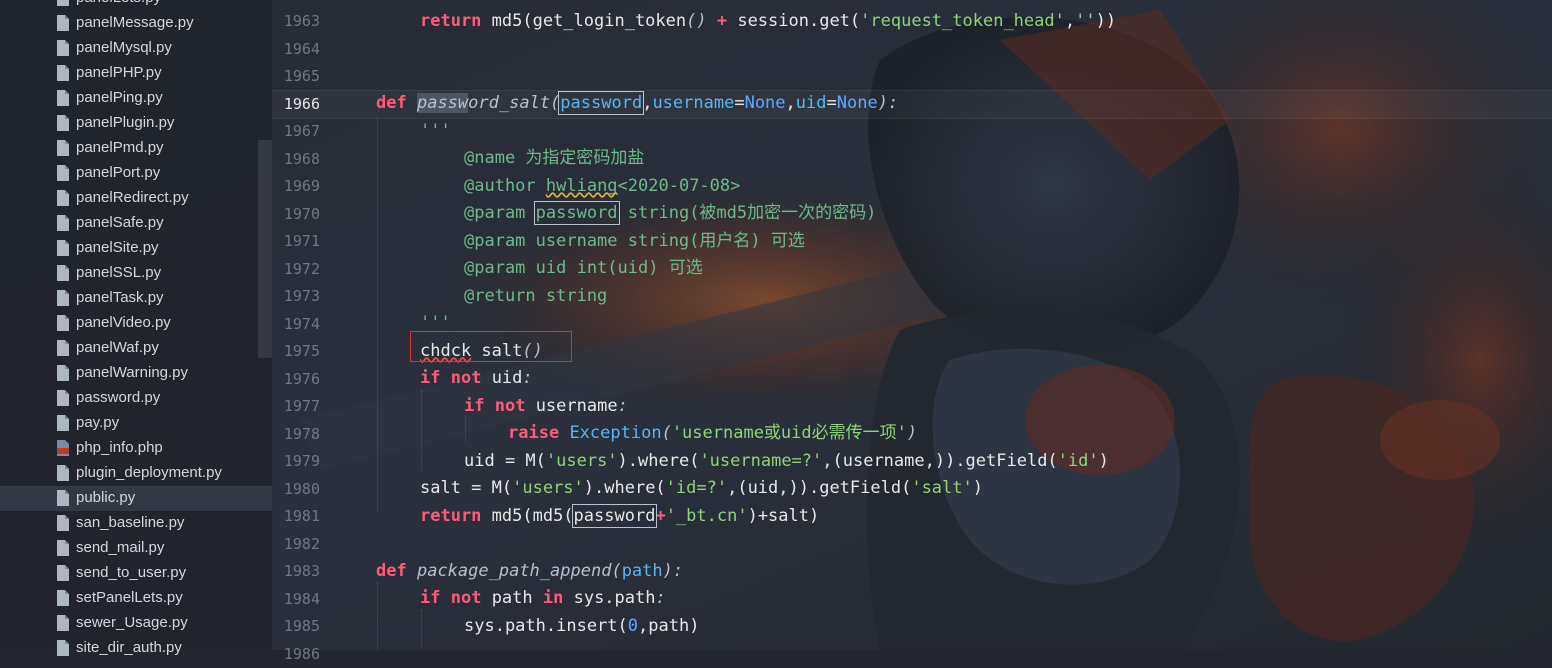  I want to click on file-item: php_info.php, so click(136, 448).